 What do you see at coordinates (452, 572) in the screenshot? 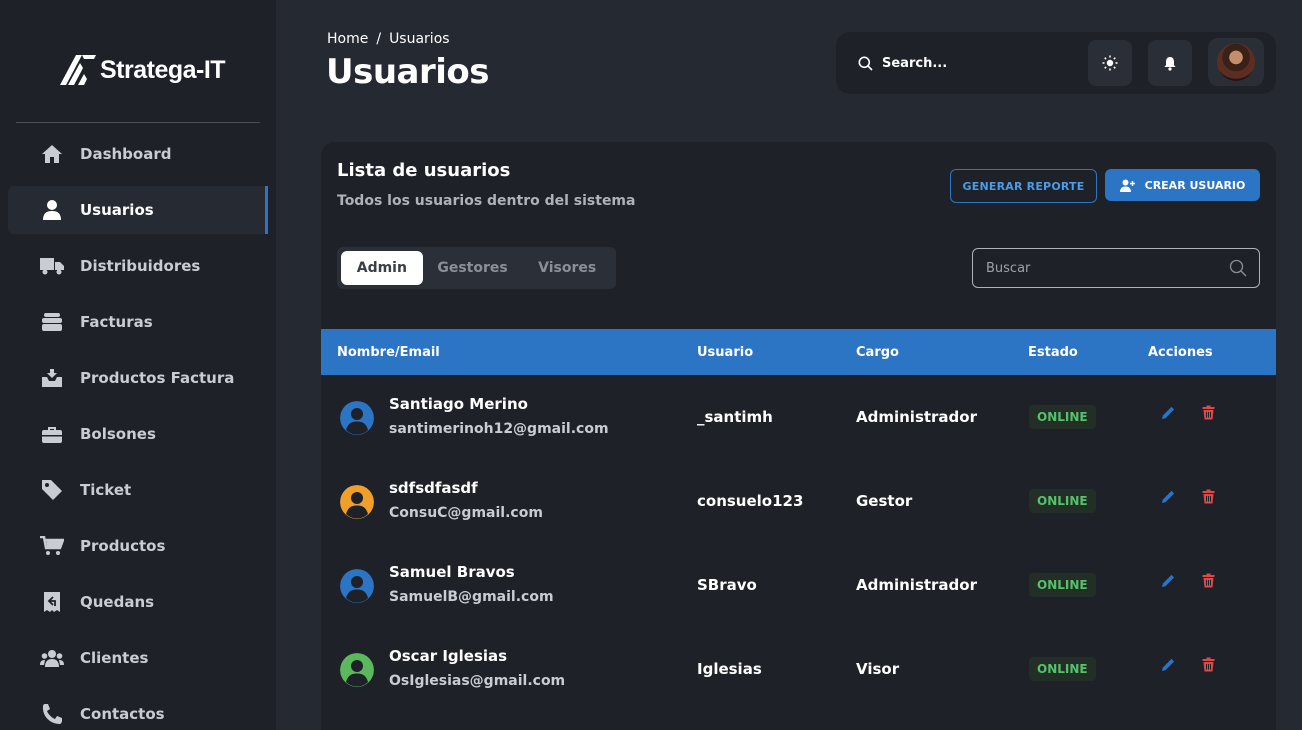
I see `user-name: Samuel Bravos` at bounding box center [452, 572].